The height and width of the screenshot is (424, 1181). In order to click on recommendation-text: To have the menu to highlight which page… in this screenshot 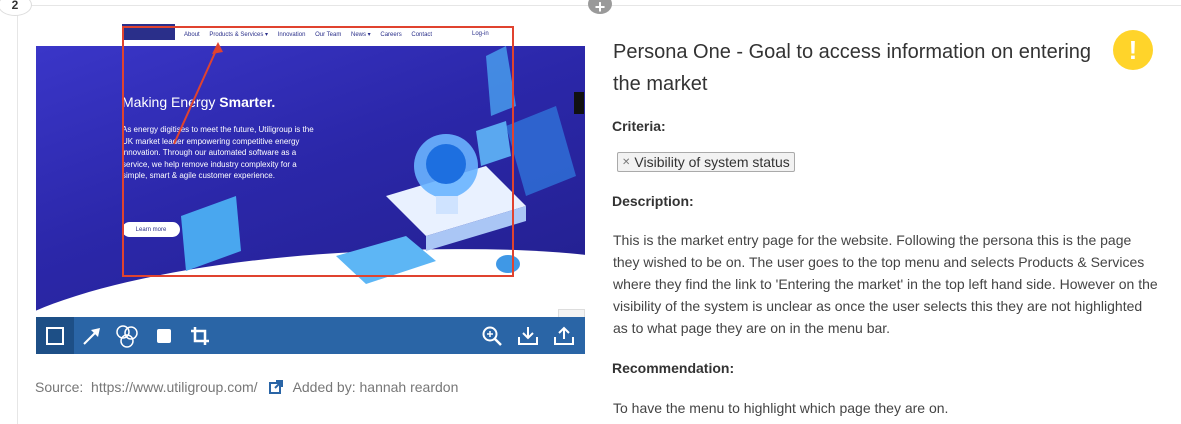, I will do `click(781, 408)`.